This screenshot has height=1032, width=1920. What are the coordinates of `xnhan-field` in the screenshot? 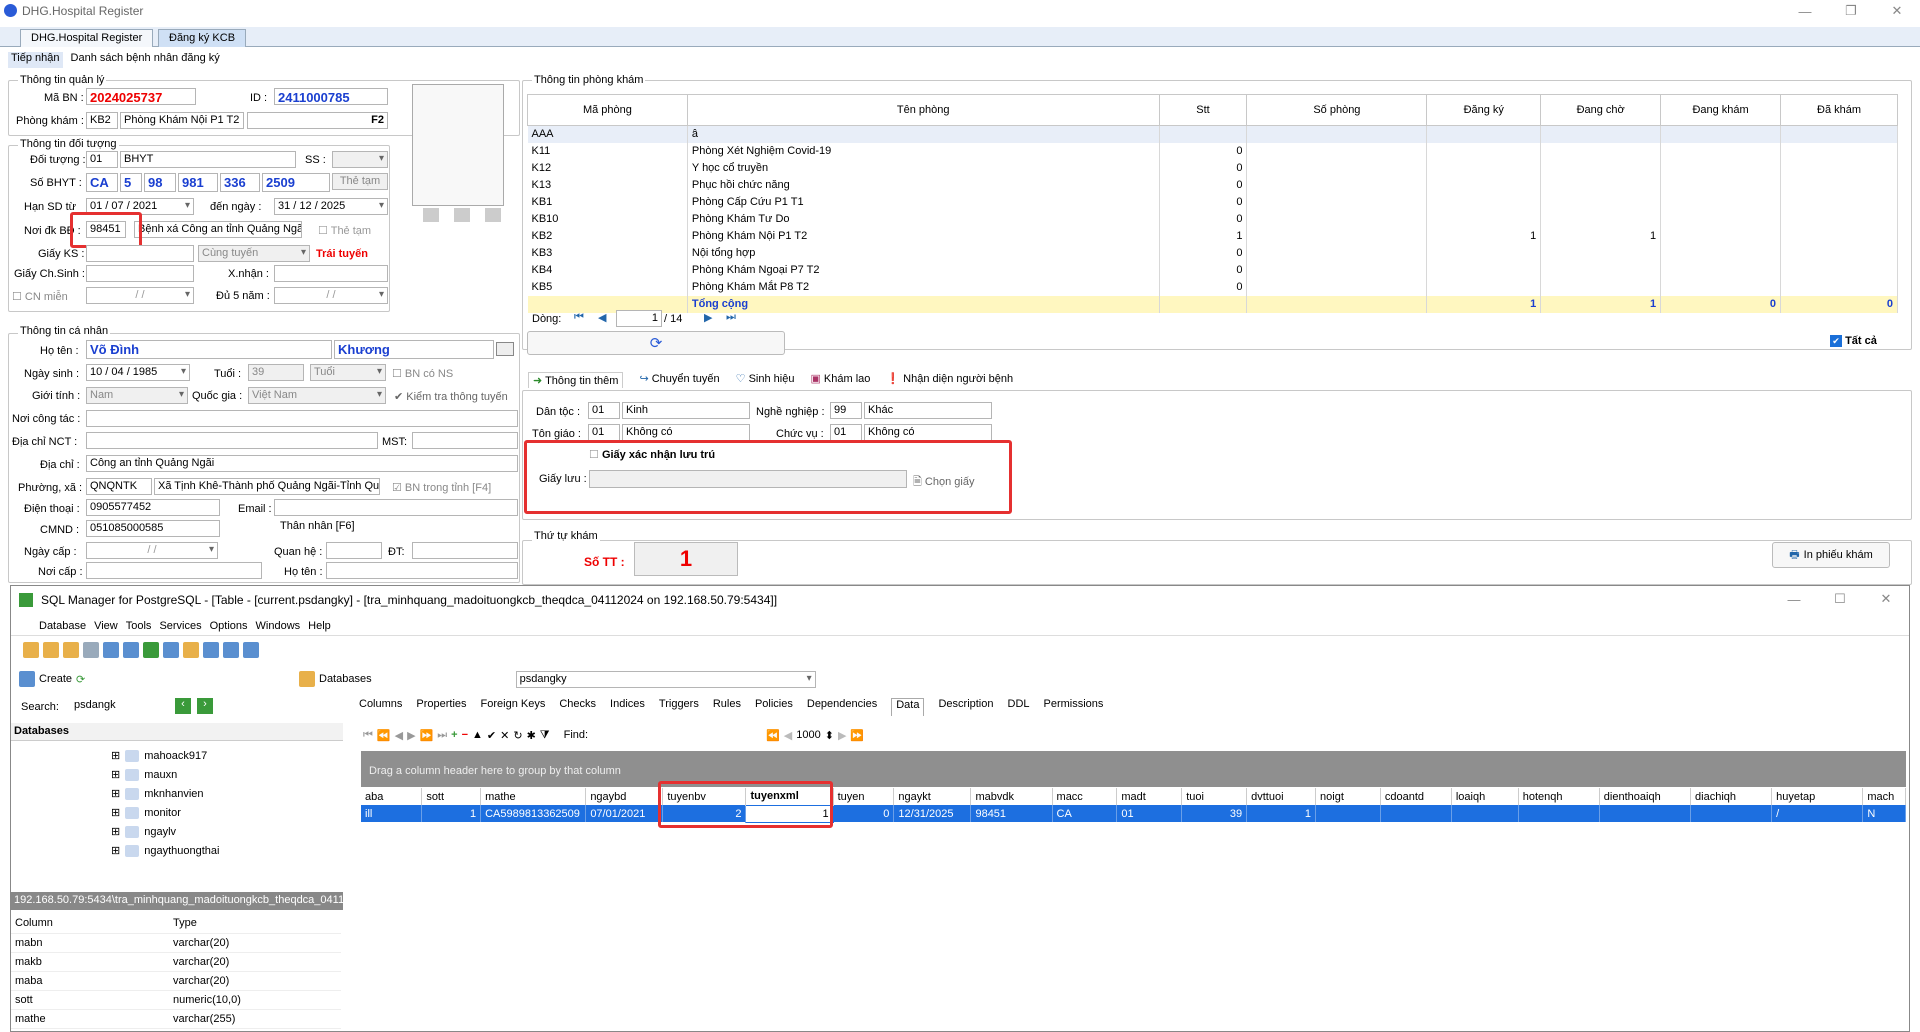 It's located at (331, 273).